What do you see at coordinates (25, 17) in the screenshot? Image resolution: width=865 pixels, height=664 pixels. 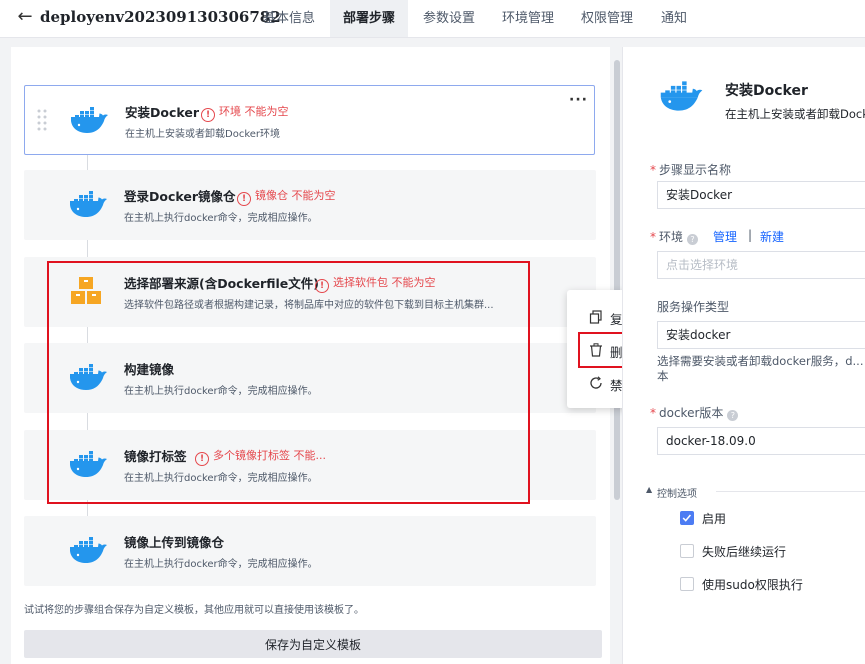 I see `back-arrow-icon: ←` at bounding box center [25, 17].